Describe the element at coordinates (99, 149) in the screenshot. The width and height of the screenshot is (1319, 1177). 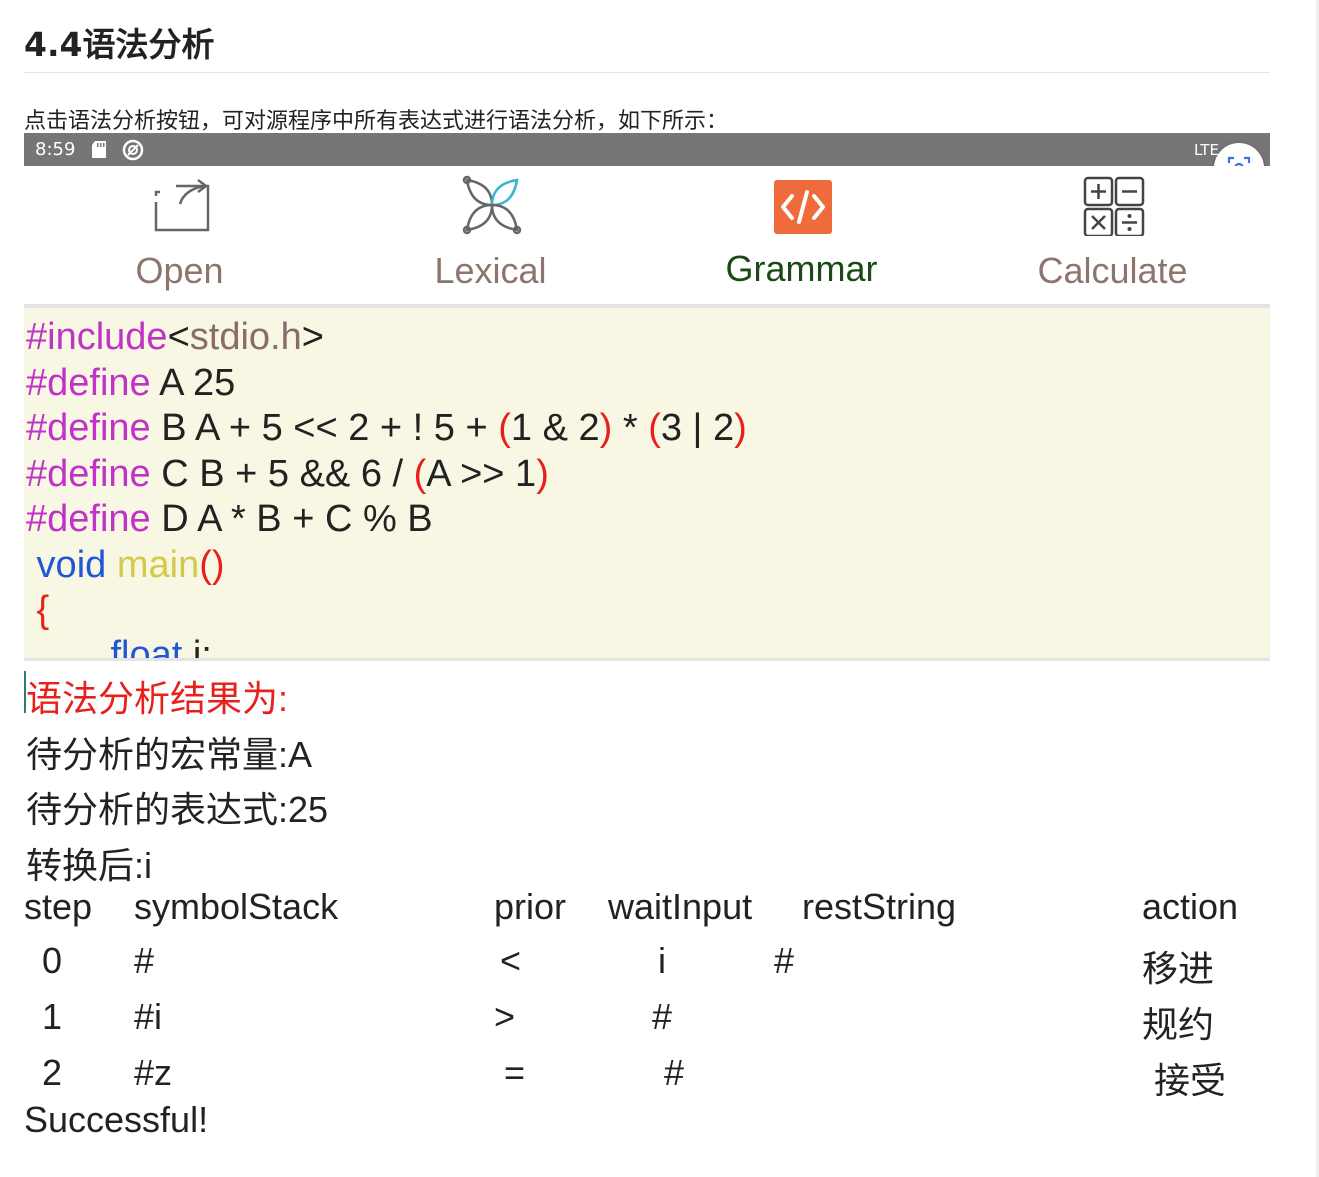
I see `sd-card-icon` at that location.